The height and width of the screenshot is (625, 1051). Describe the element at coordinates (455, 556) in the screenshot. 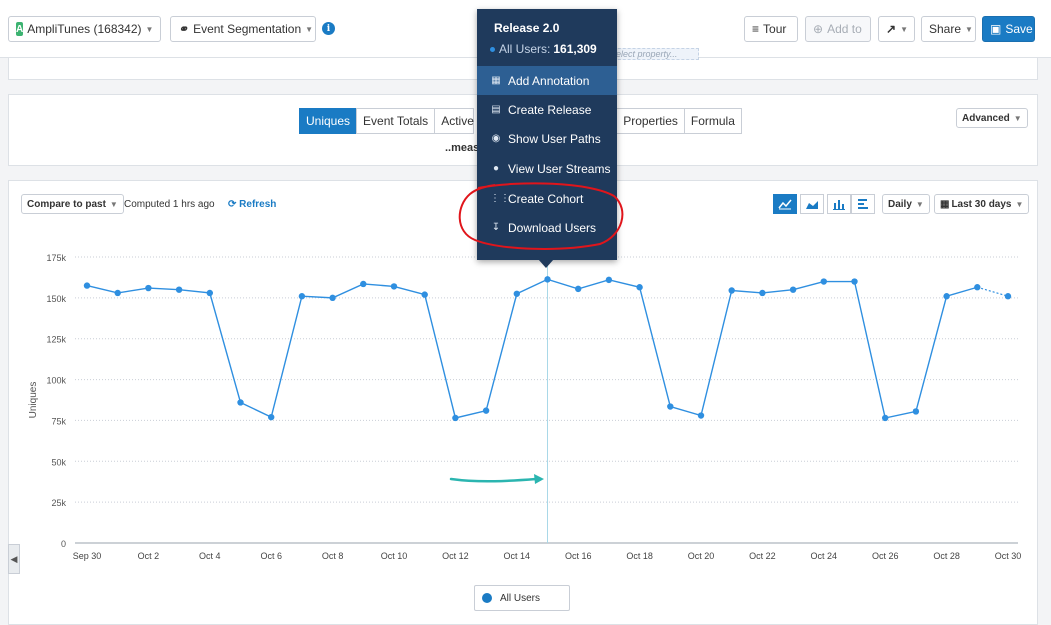

I see `x-tick-label: Oct 12` at that location.